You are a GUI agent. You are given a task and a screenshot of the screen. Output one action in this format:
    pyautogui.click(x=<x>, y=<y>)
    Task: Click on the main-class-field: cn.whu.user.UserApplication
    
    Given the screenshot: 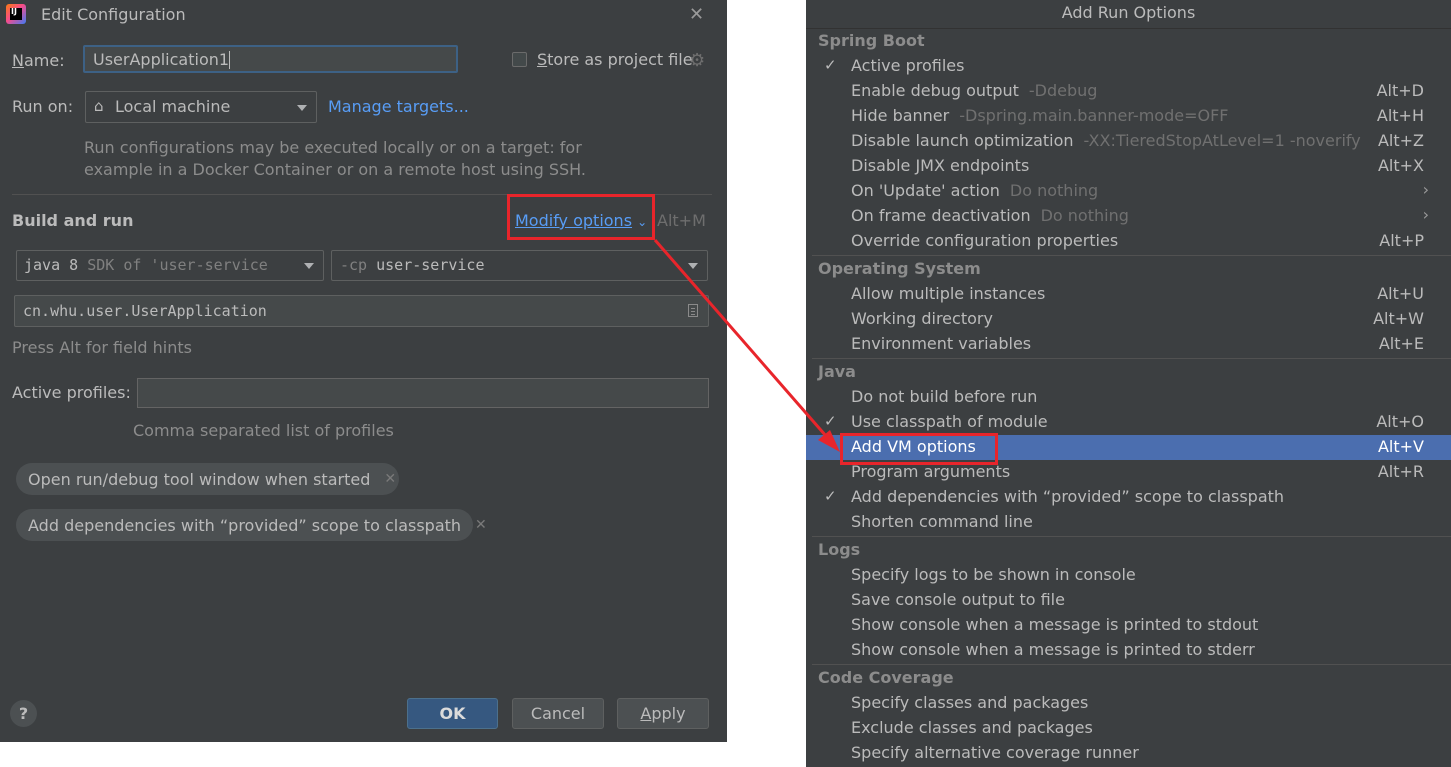 What is the action you would take?
    pyautogui.click(x=361, y=311)
    